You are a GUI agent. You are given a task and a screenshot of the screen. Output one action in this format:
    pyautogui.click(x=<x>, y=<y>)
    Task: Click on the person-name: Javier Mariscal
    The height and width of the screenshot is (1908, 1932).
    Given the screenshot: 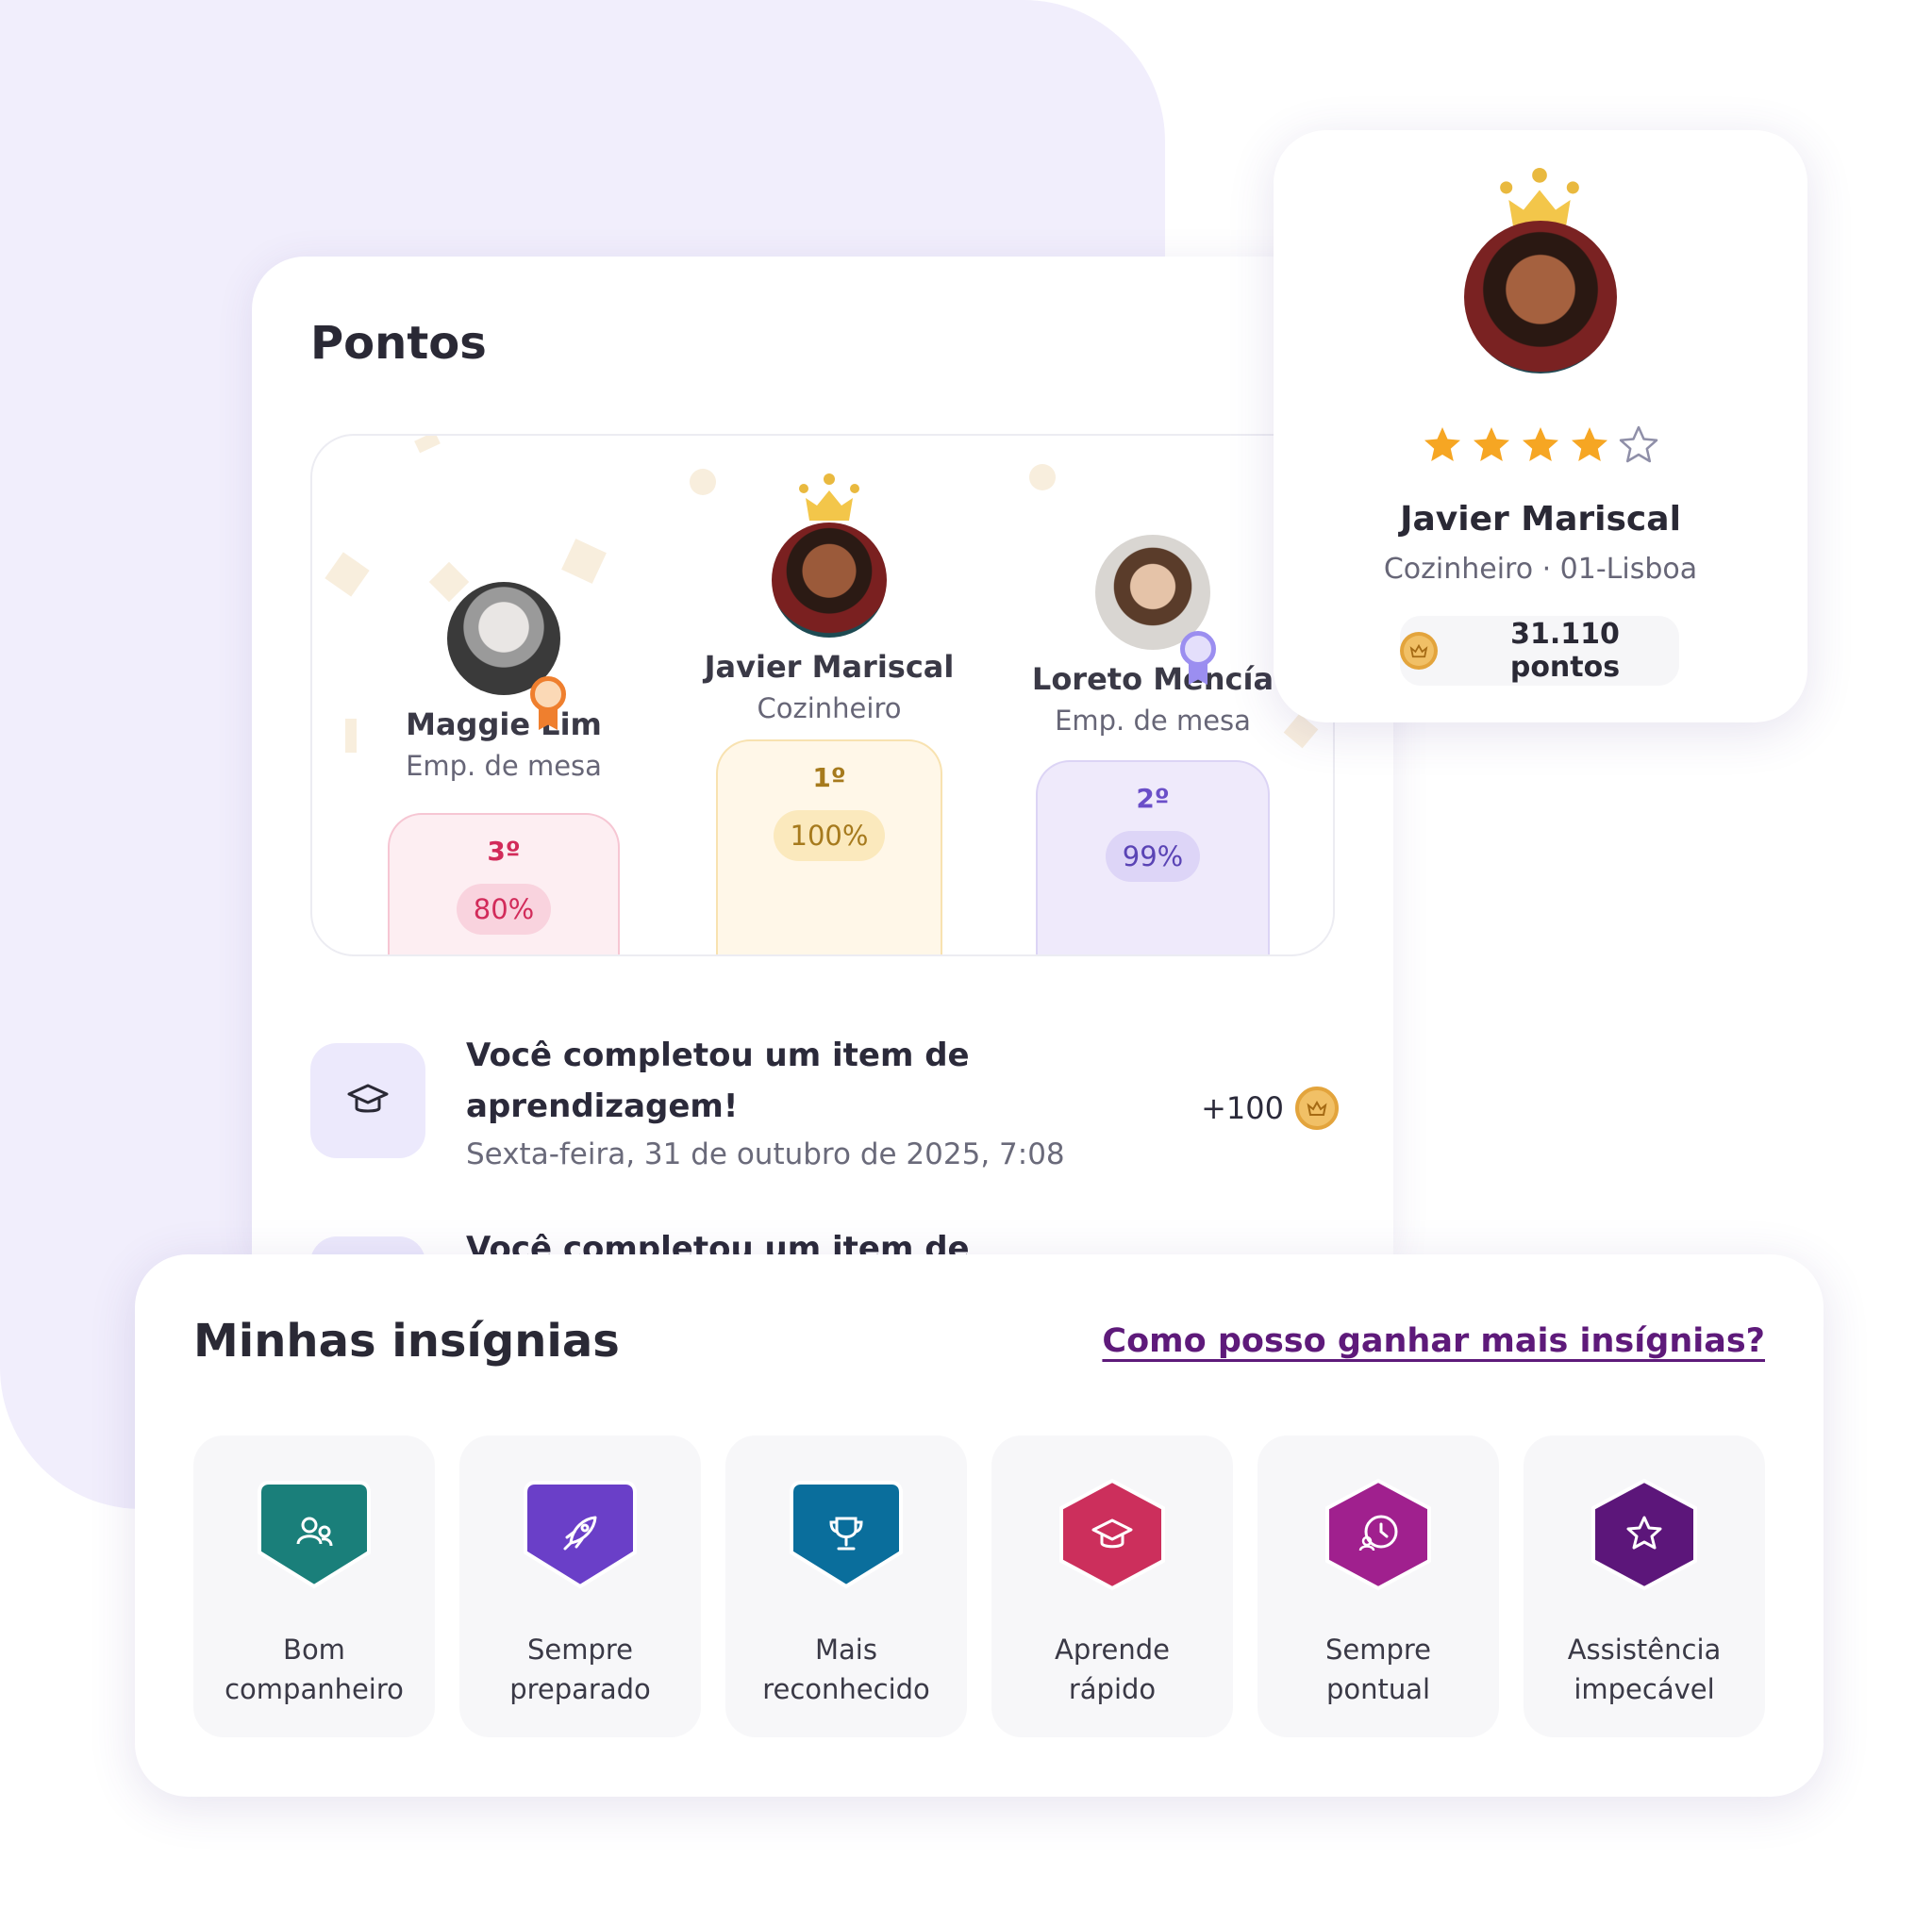 What is the action you would take?
    pyautogui.click(x=829, y=667)
    